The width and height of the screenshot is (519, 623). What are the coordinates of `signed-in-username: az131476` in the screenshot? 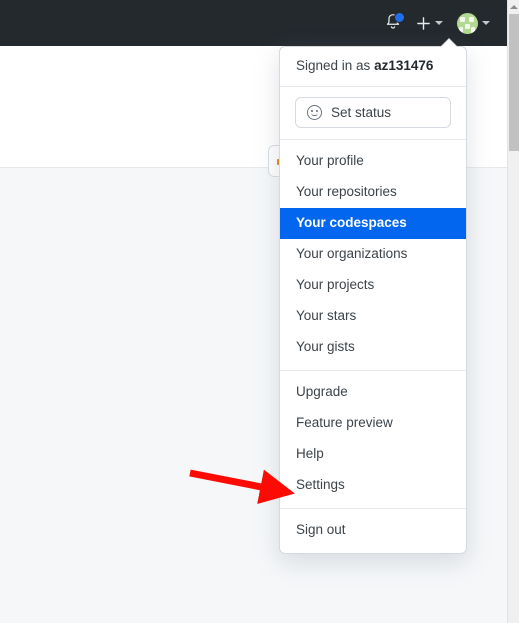 It's located at (404, 65).